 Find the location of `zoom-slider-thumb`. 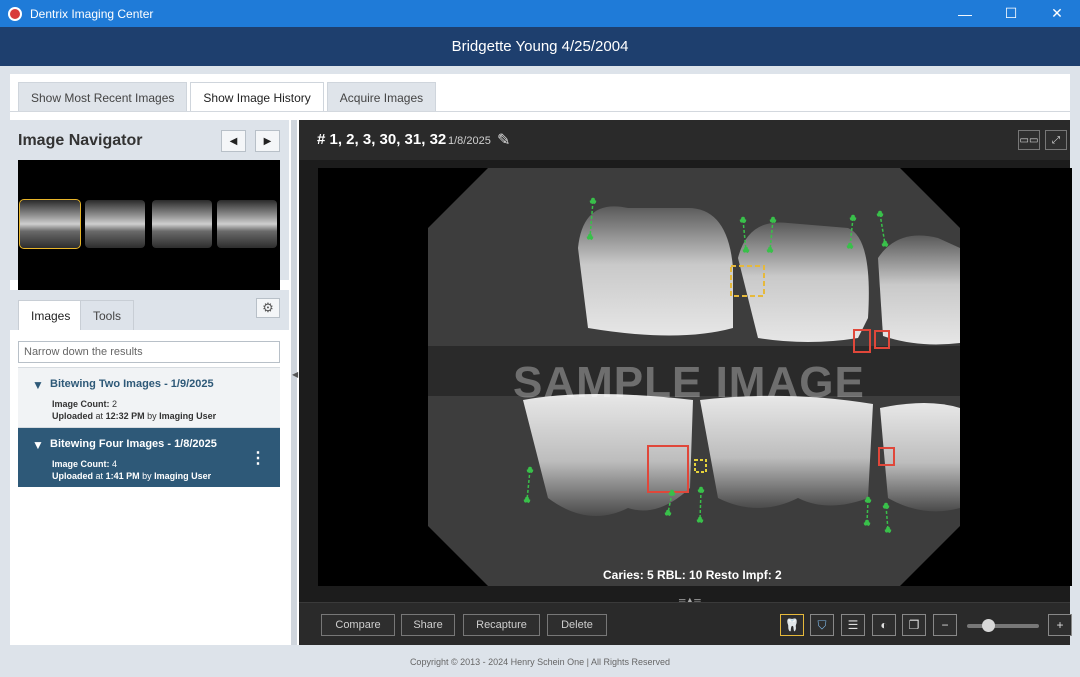

zoom-slider-thumb is located at coordinates (988, 625).